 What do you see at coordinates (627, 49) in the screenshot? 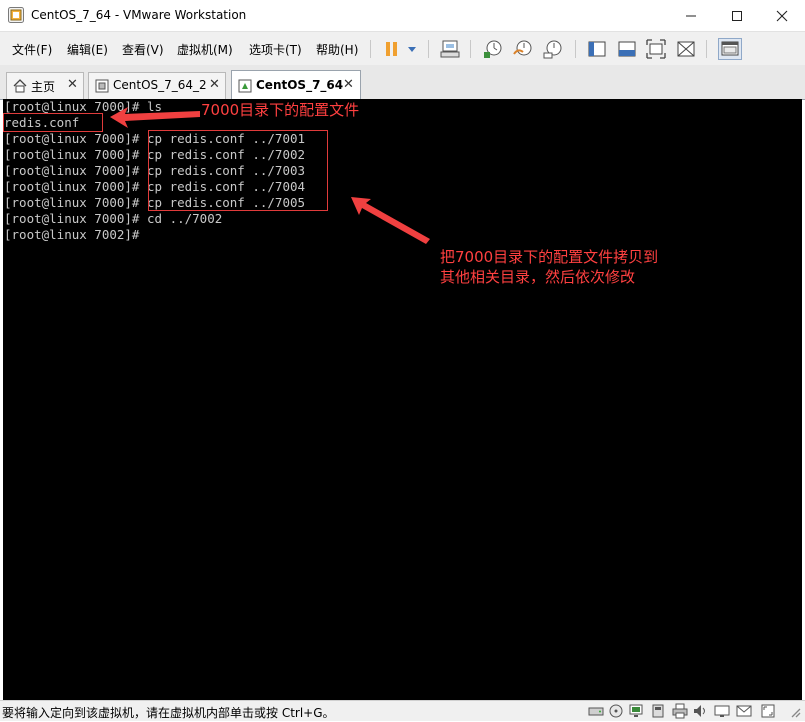
I see `console-view-icon` at bounding box center [627, 49].